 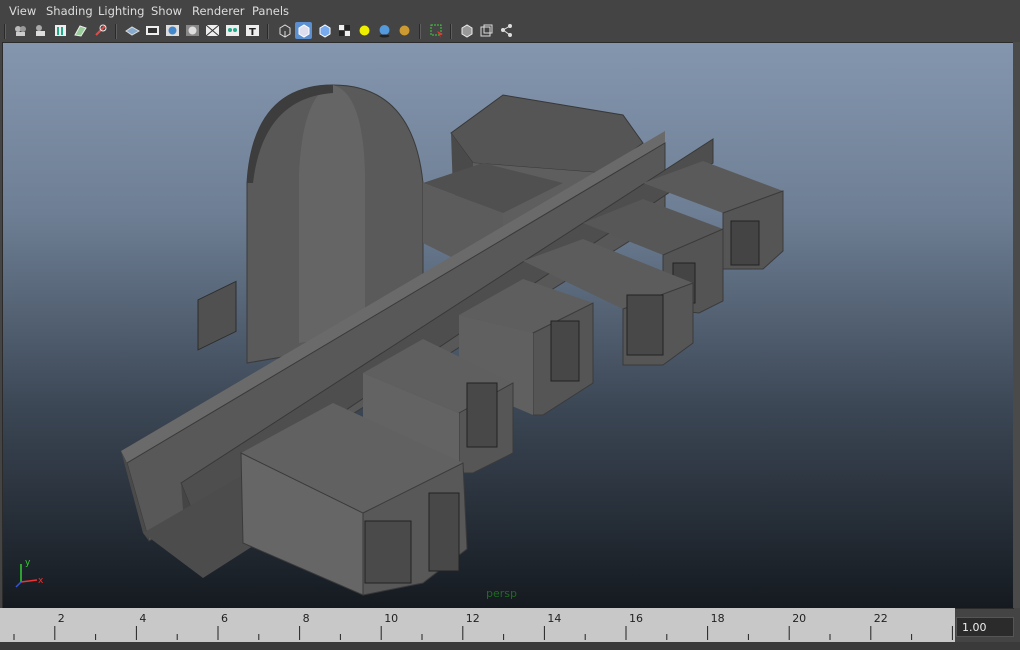 I want to click on camera-label: persp, so click(x=501, y=593).